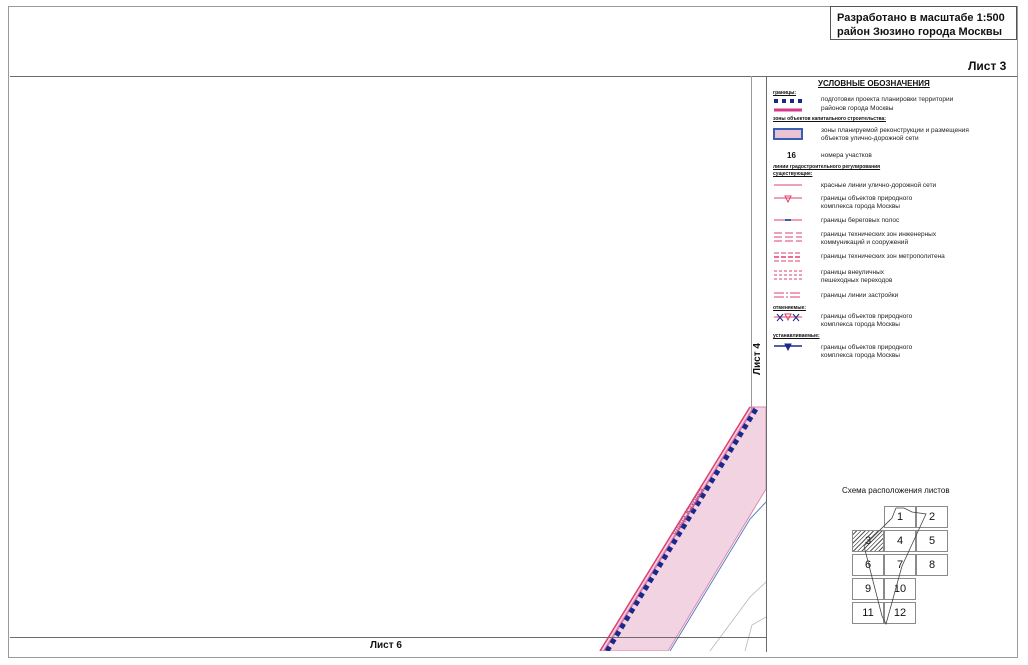 The height and width of the screenshot is (665, 1028). What do you see at coordinates (788, 317) in the screenshot?
I see `legend-symbol-cancelled` at bounding box center [788, 317].